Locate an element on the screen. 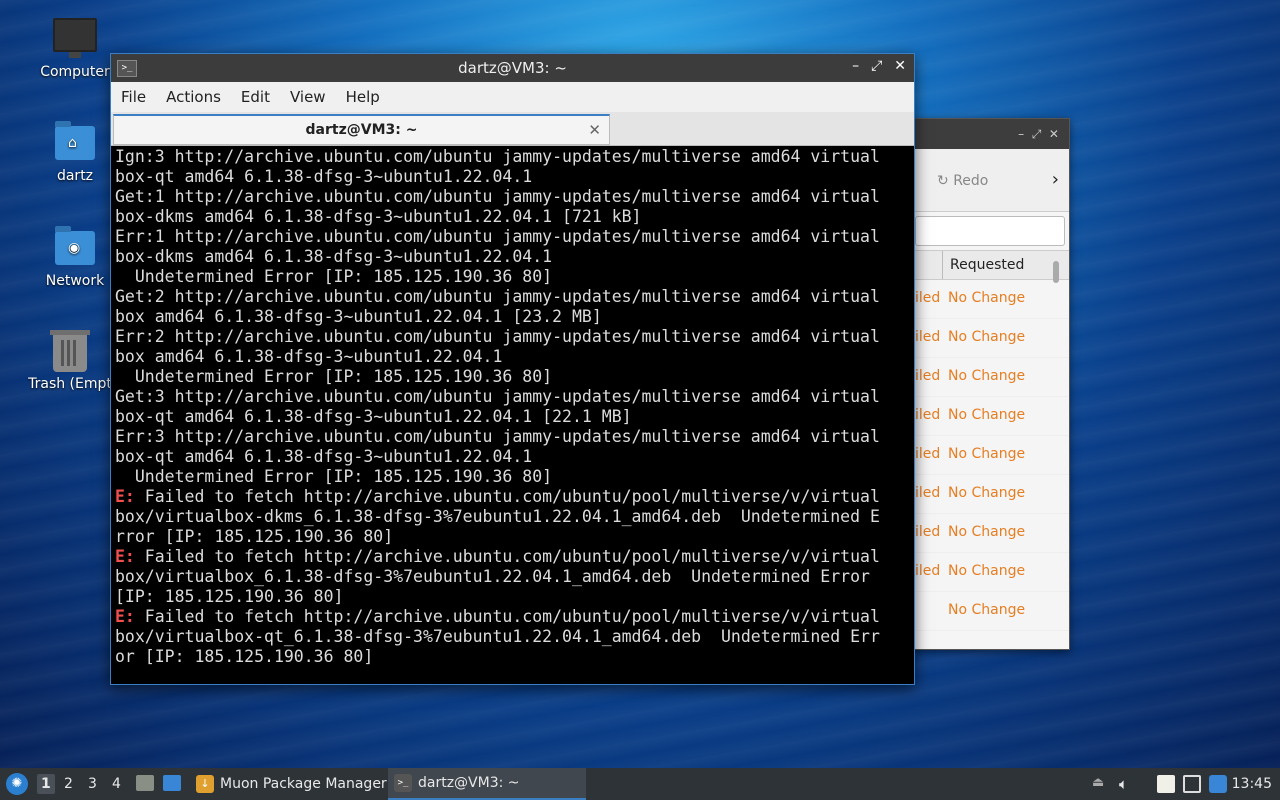 Image resolution: width=1280 pixels, height=800 pixels. task-muon: ↓ Muon Package Manager is located at coordinates (291, 784).